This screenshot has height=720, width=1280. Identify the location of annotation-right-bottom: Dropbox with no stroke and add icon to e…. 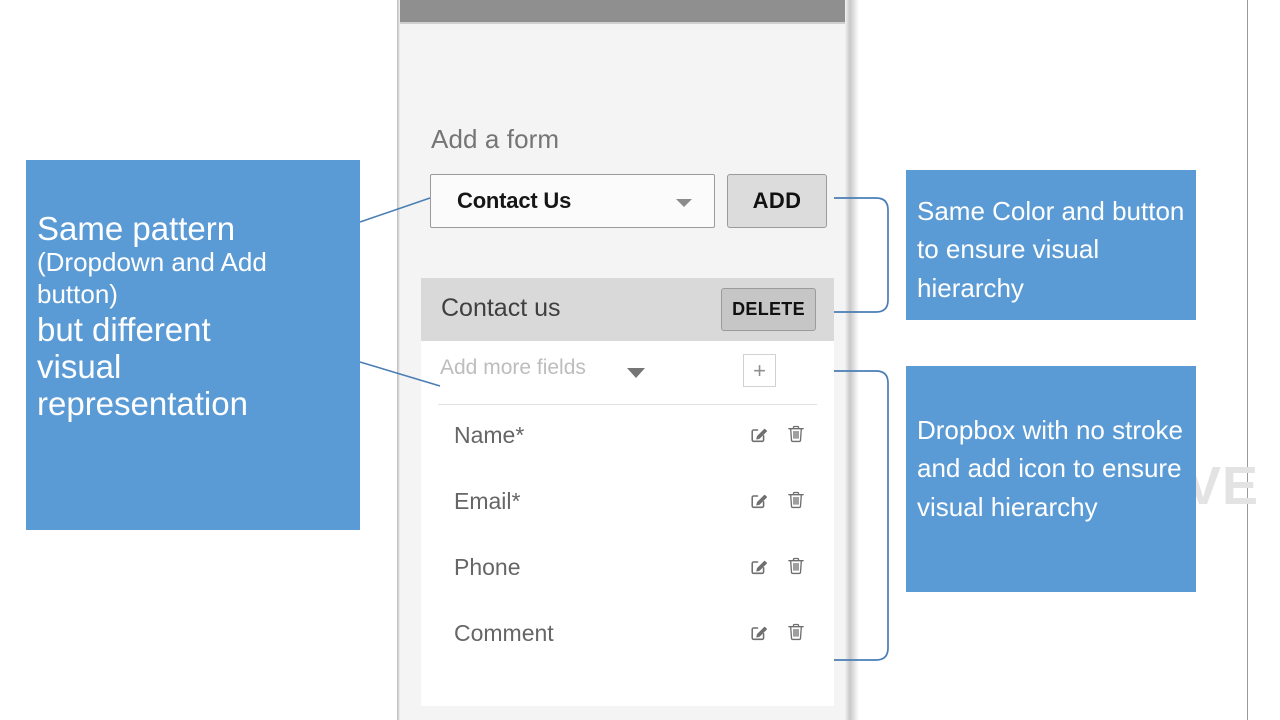
(1051, 479).